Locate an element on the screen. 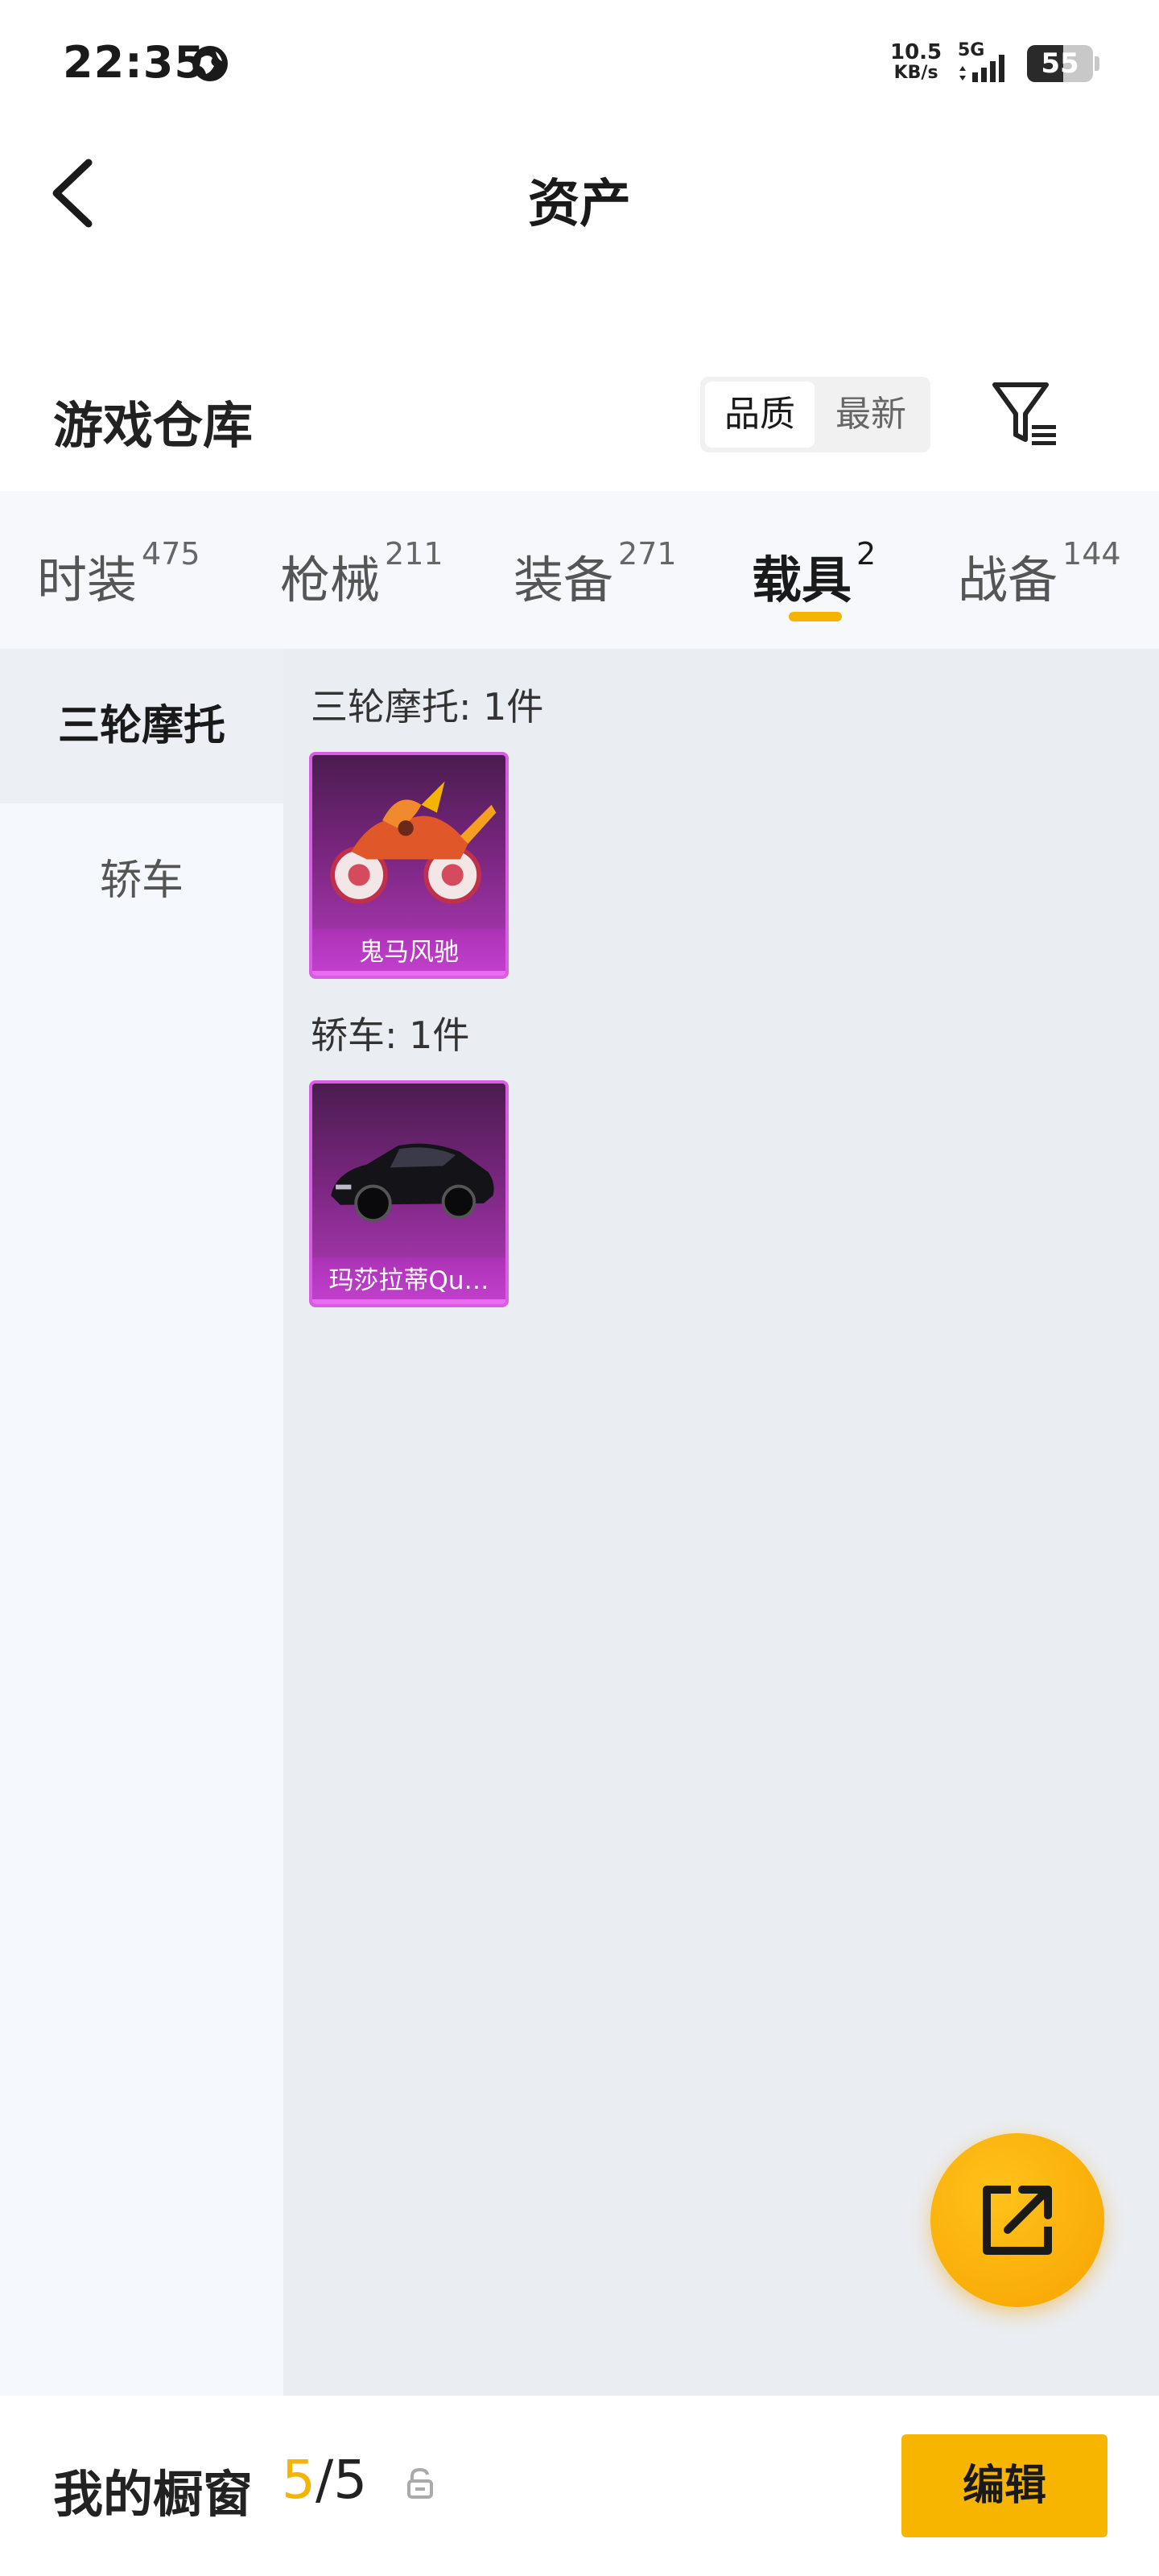  group-label-sedan: 轿车: 1件 is located at coordinates (390, 1035).